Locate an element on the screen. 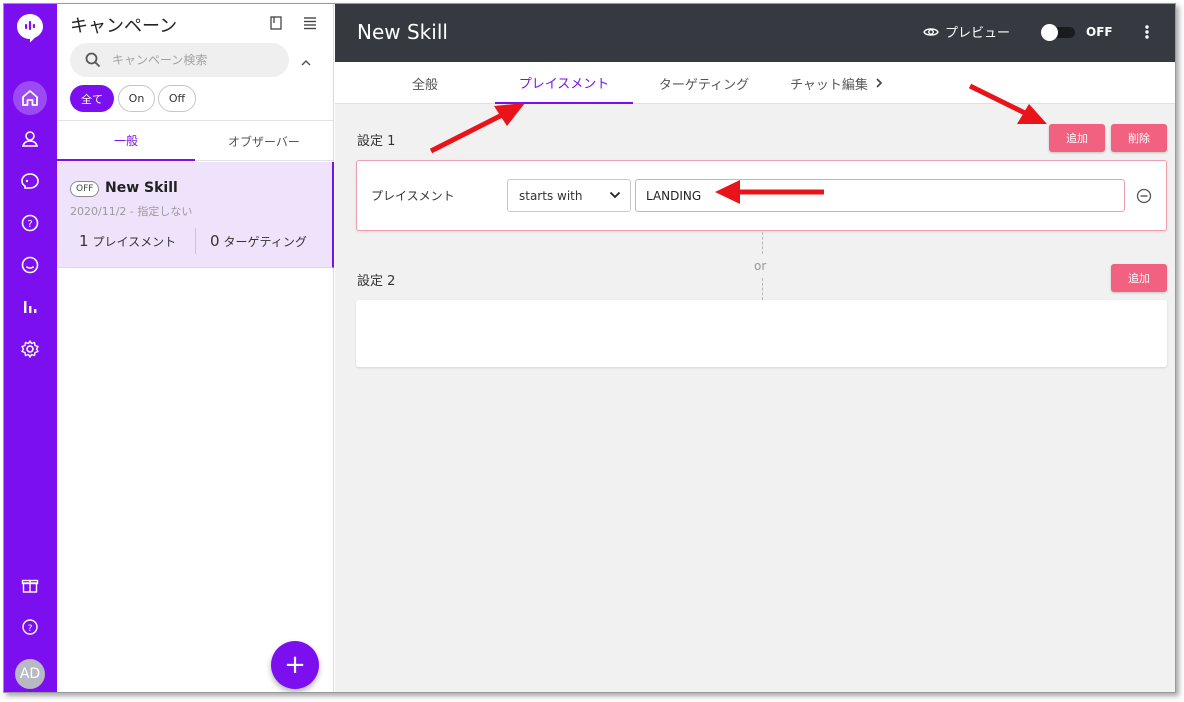  or-divider-top is located at coordinates (762, 243).